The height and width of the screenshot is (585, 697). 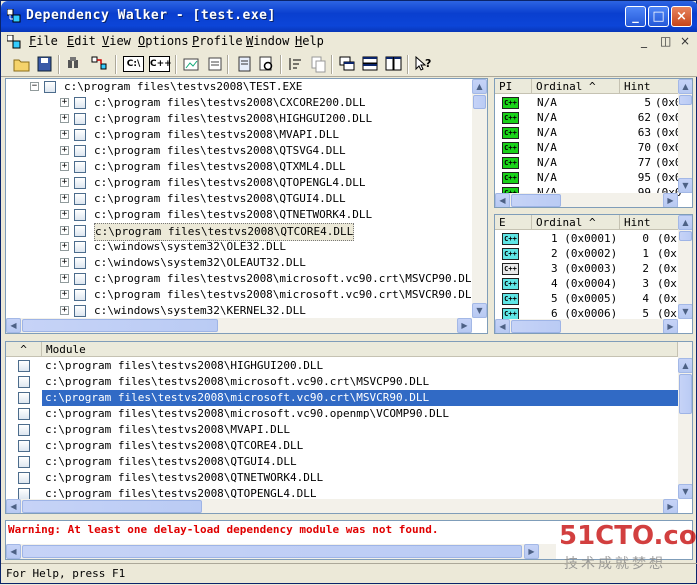 I want to click on close-button: ×, so click(x=681, y=16).